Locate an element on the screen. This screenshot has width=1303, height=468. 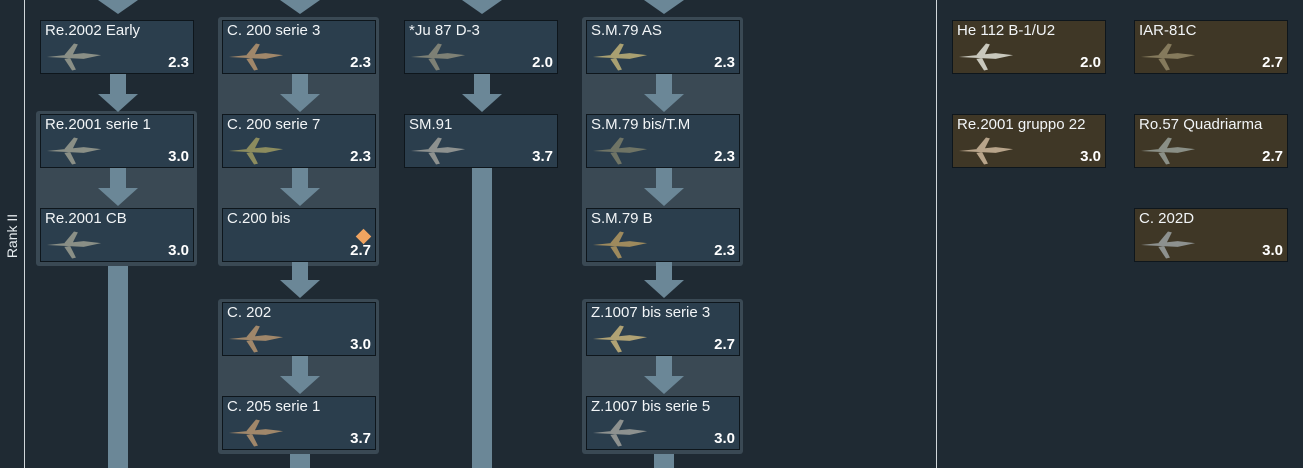
premium-card-he112-b1-u2: He 112 B-1/U2 2.0 is located at coordinates (1029, 47).